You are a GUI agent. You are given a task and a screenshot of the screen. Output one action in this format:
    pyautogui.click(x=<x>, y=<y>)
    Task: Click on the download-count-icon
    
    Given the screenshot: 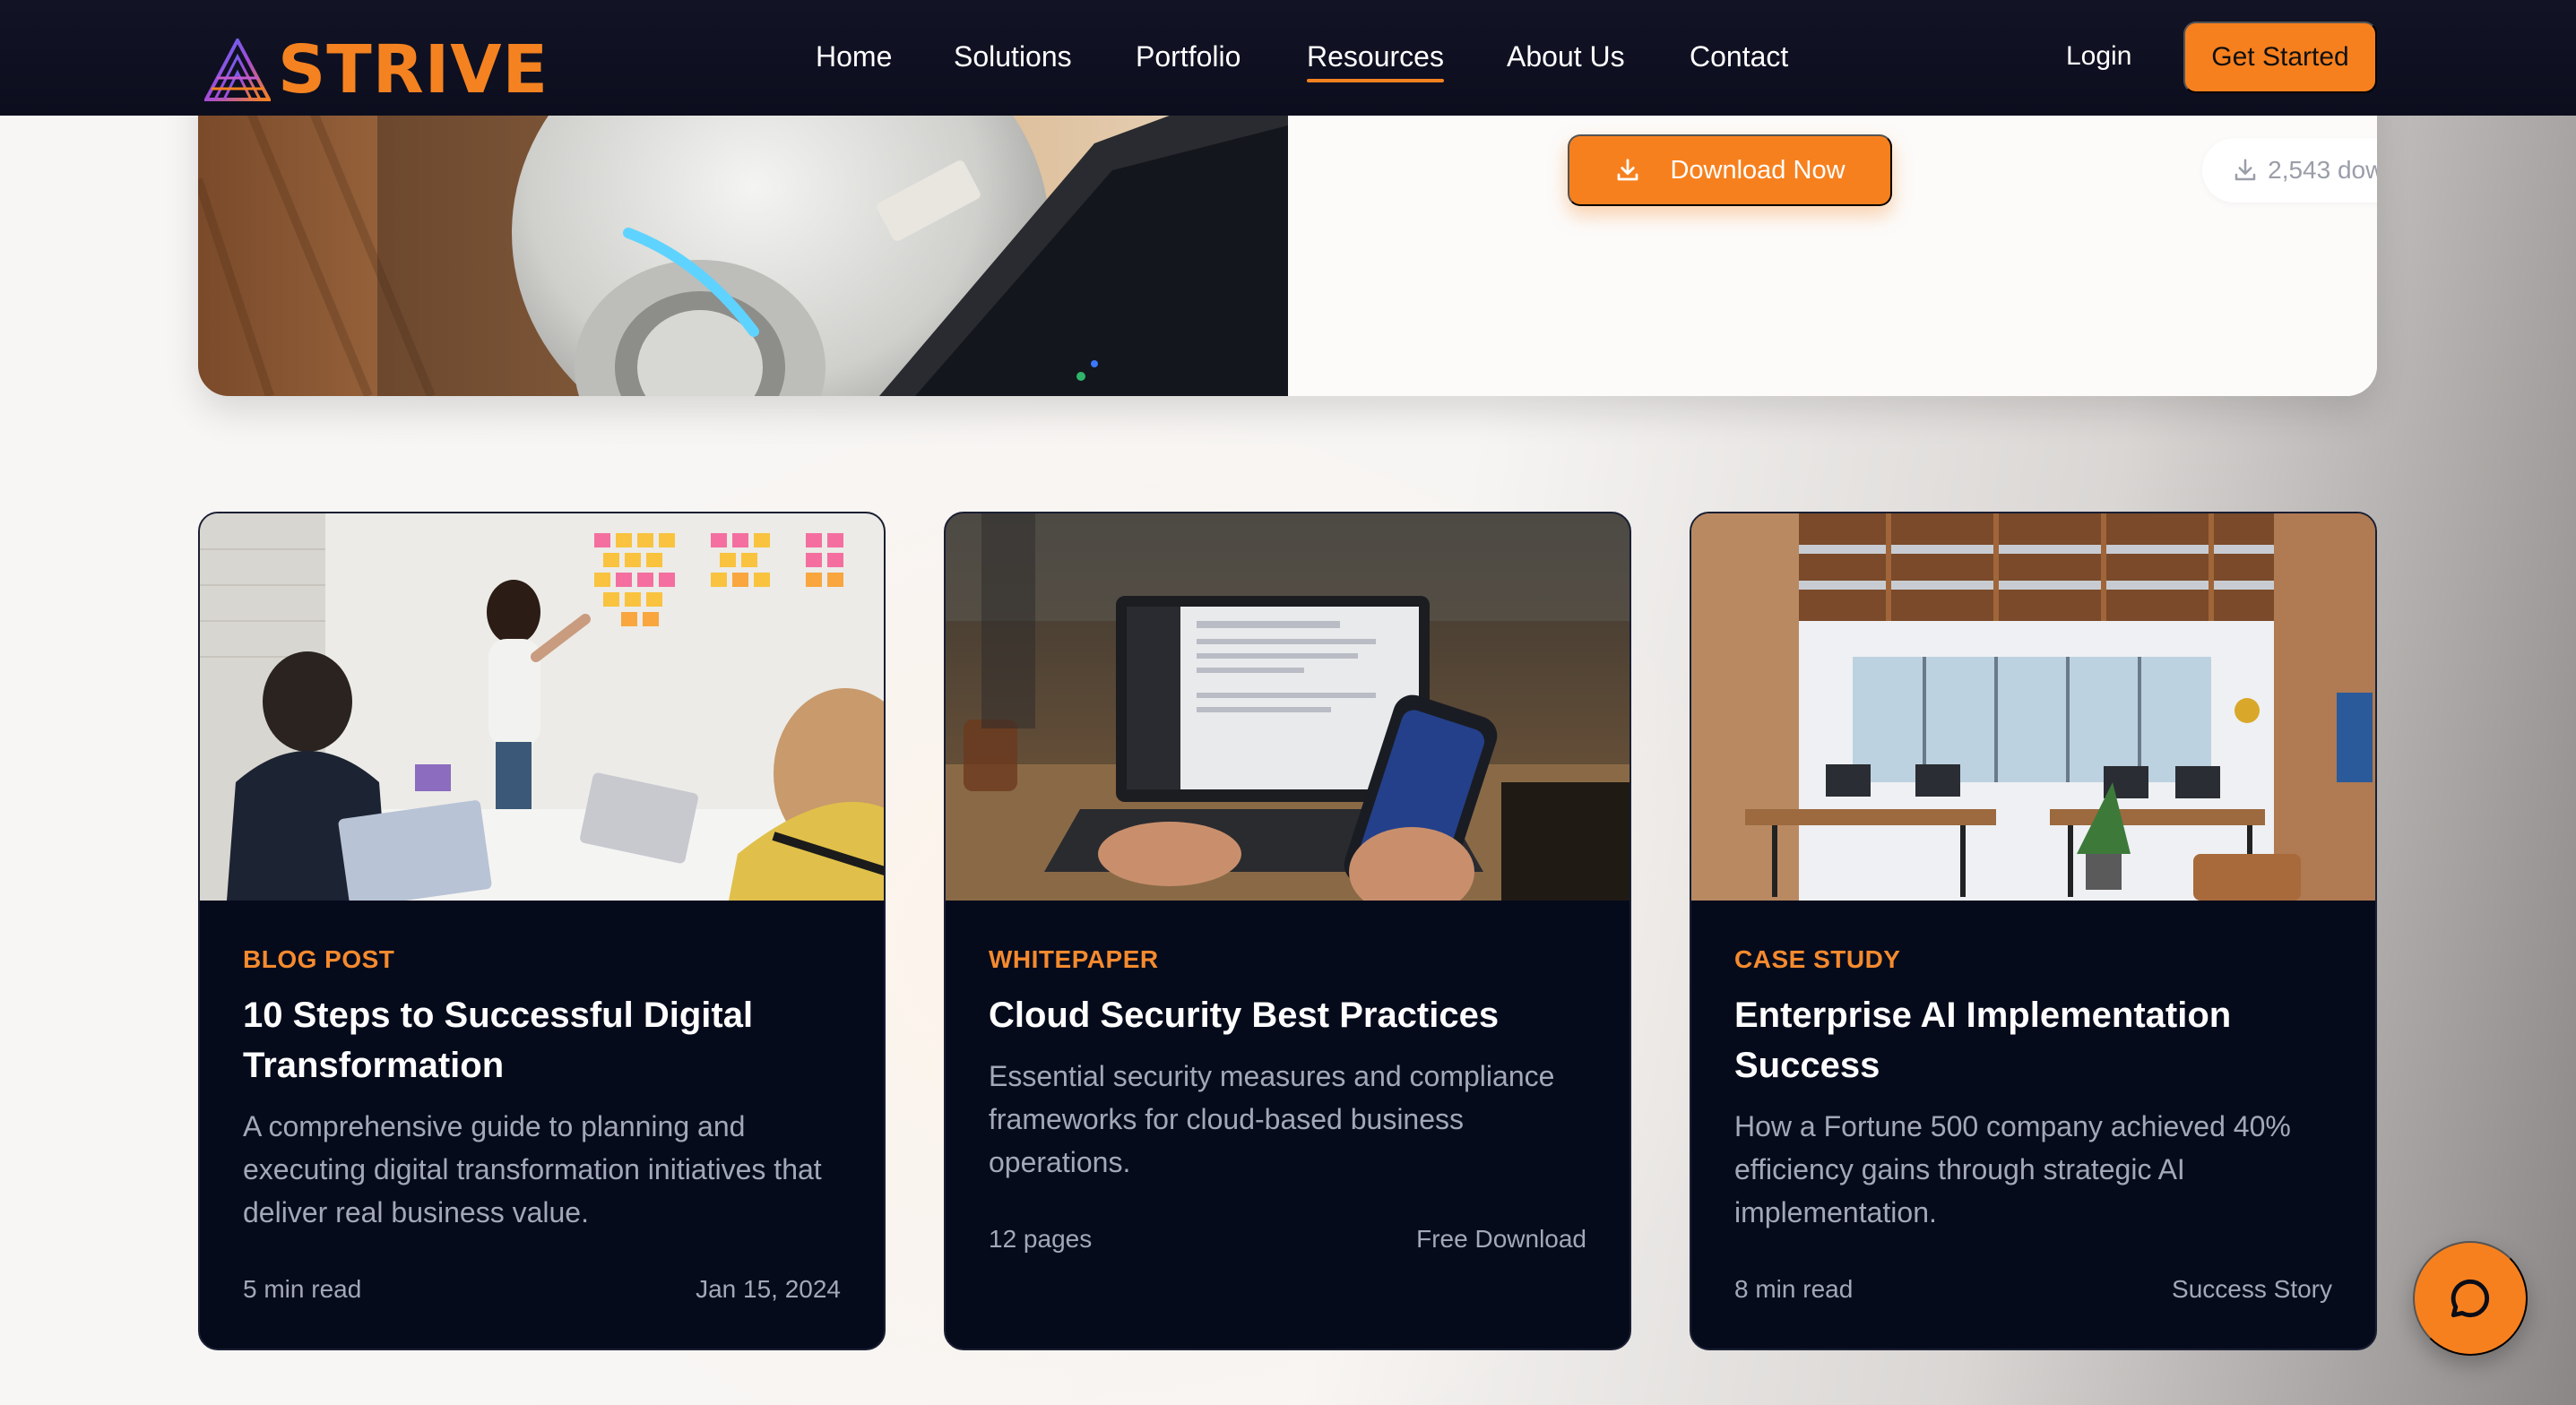 What is the action you would take?
    pyautogui.click(x=2245, y=170)
    